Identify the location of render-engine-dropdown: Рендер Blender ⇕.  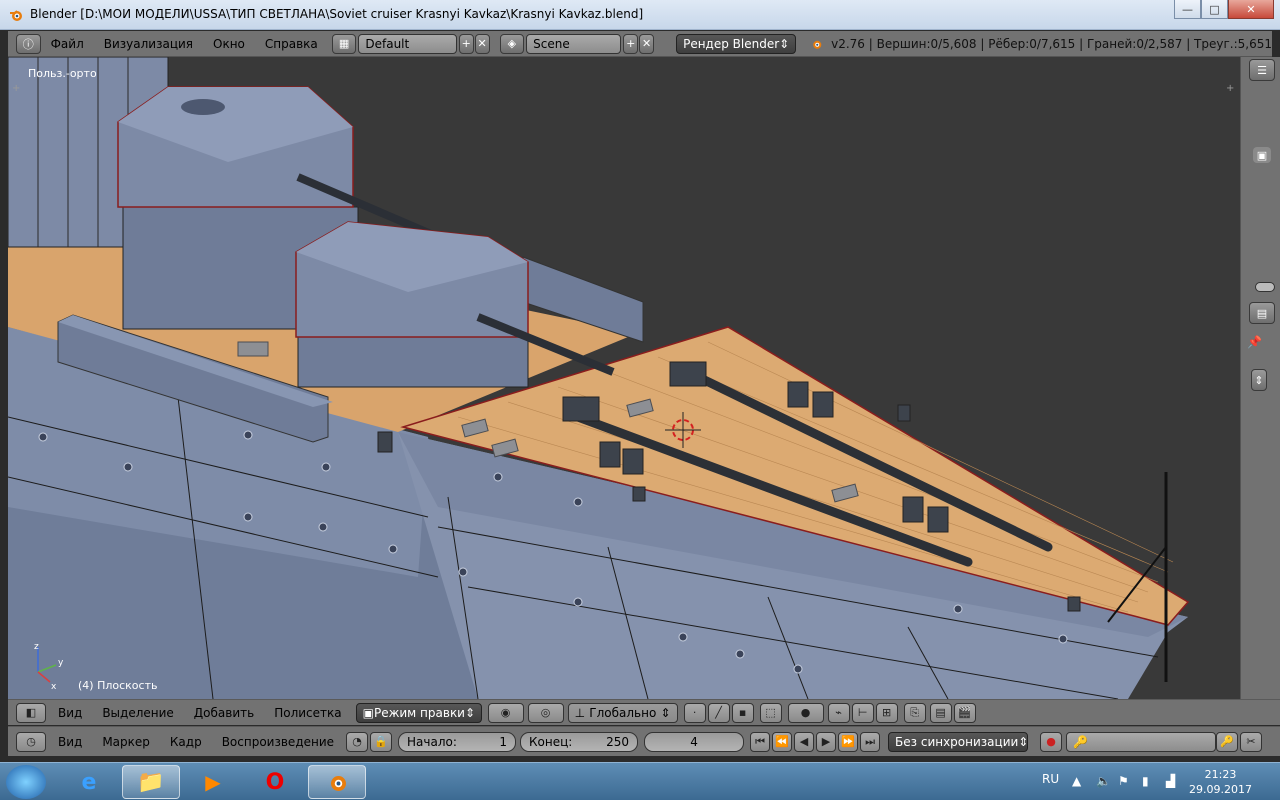
(736, 43).